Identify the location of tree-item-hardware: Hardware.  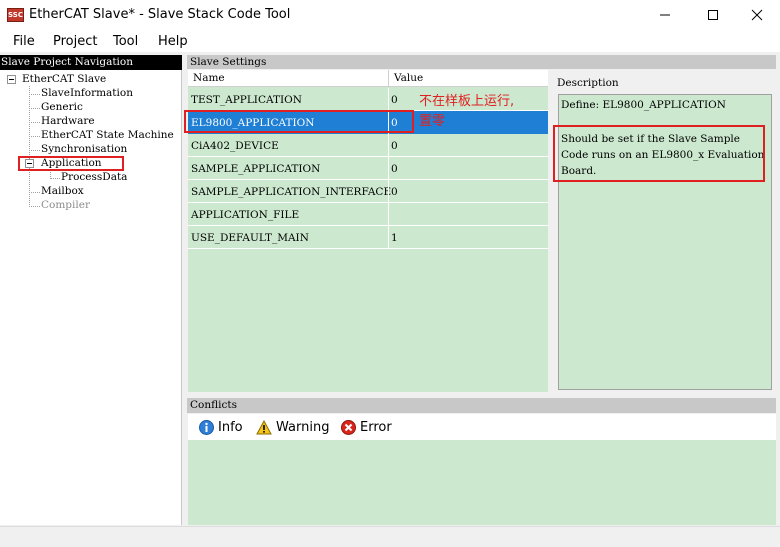
(68, 121).